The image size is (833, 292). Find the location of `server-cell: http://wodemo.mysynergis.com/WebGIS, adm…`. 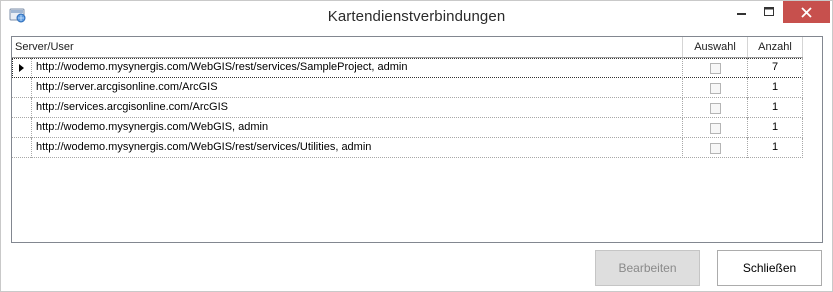

server-cell: http://wodemo.mysynergis.com/WebGIS, adm… is located at coordinates (358, 128).